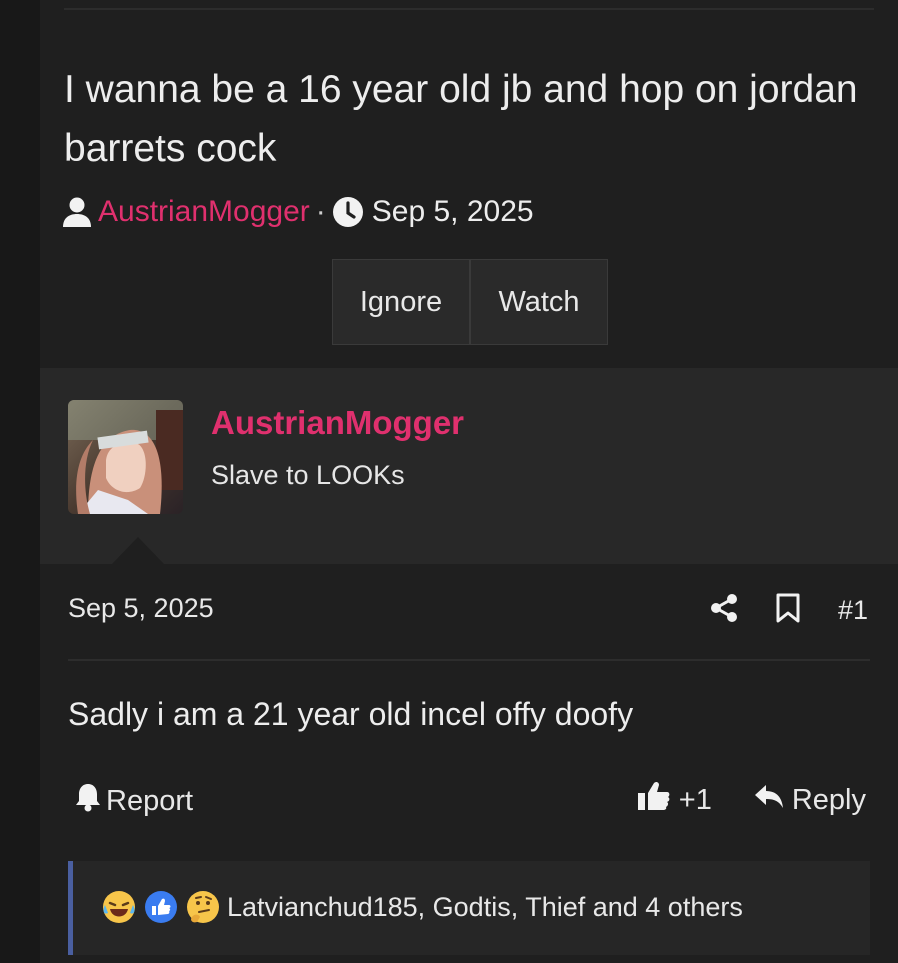 Image resolution: width=898 pixels, height=963 pixels. What do you see at coordinates (308, 475) in the screenshot?
I see `user-title: Slave to LOOKs` at bounding box center [308, 475].